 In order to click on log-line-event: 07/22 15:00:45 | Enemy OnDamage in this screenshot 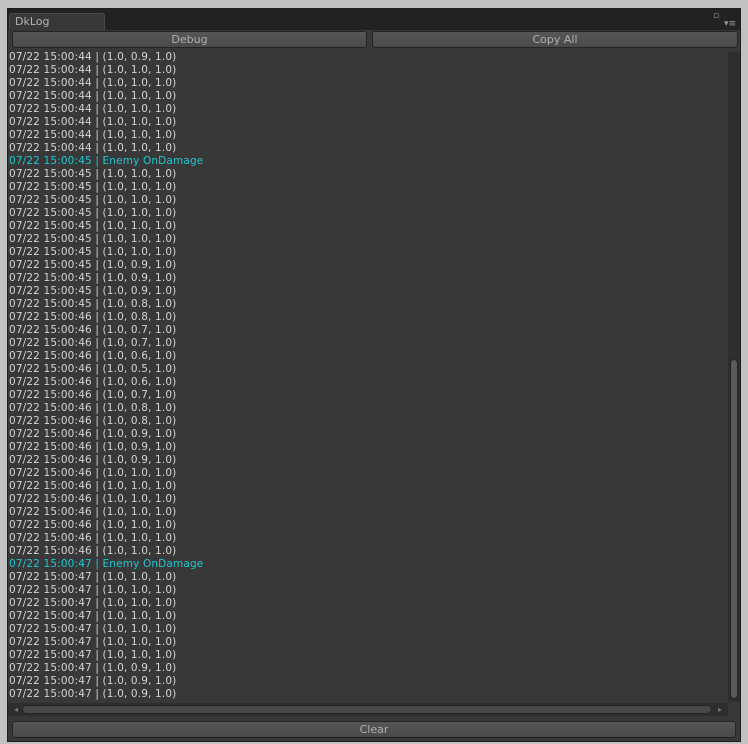, I will do `click(367, 161)`.